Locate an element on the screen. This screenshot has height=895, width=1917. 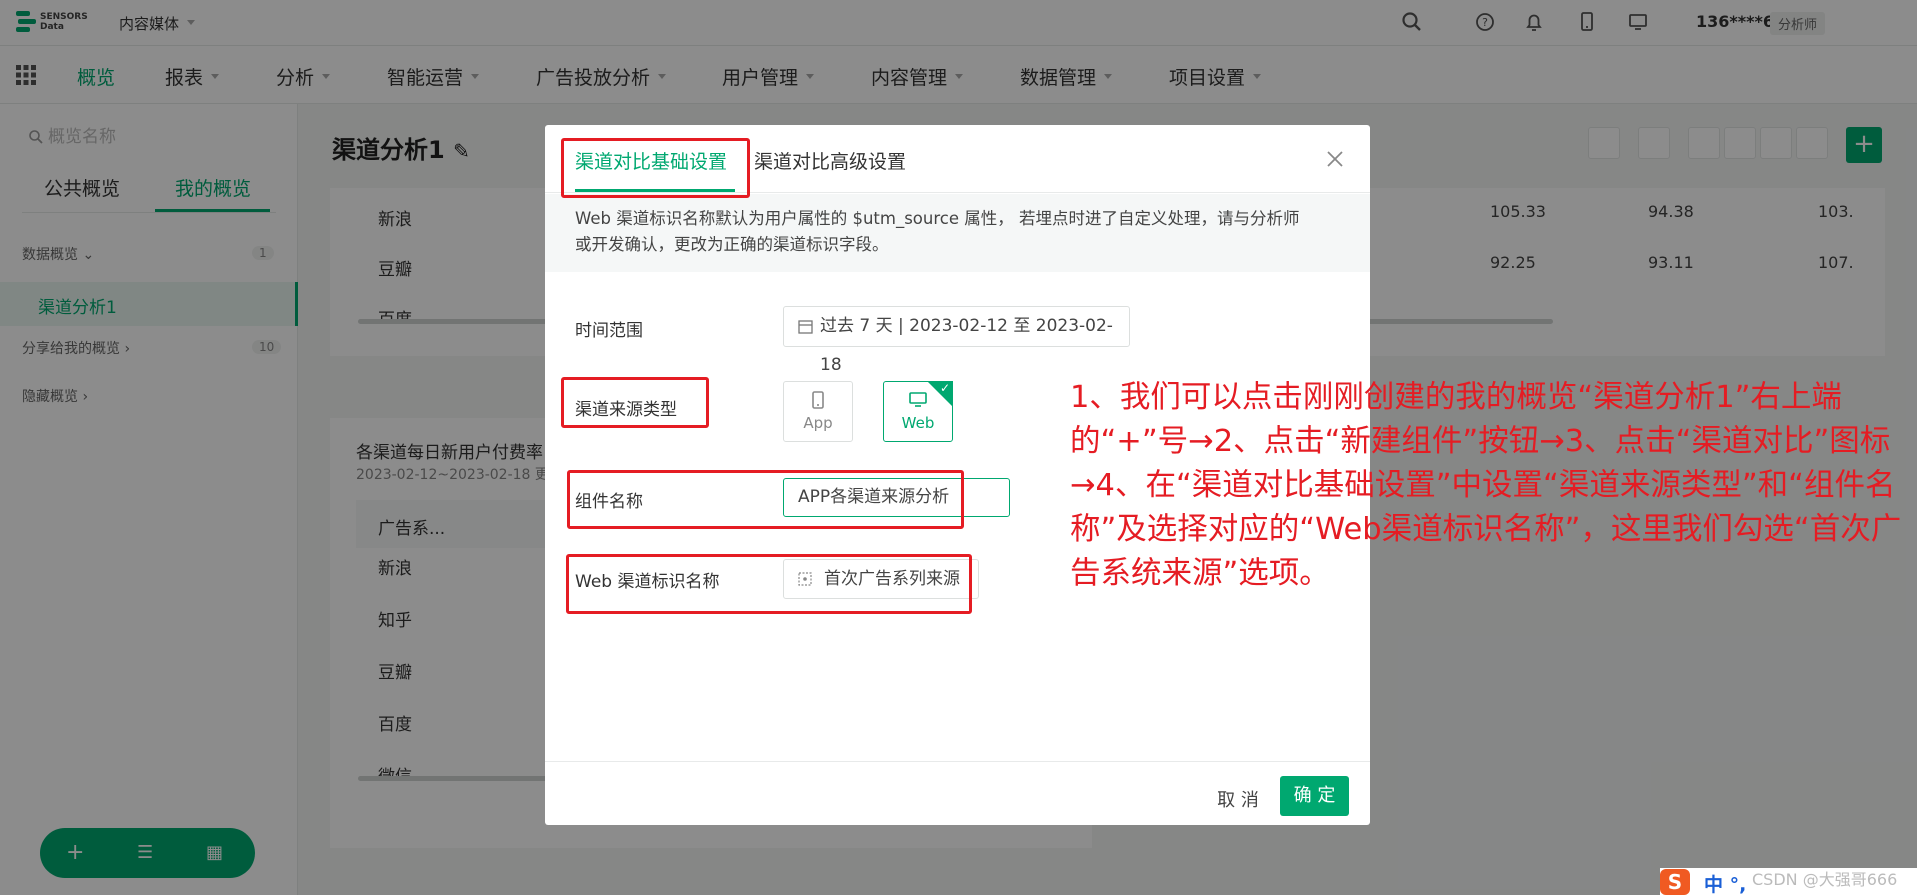
source-option-label: App is located at coordinates (818, 423).